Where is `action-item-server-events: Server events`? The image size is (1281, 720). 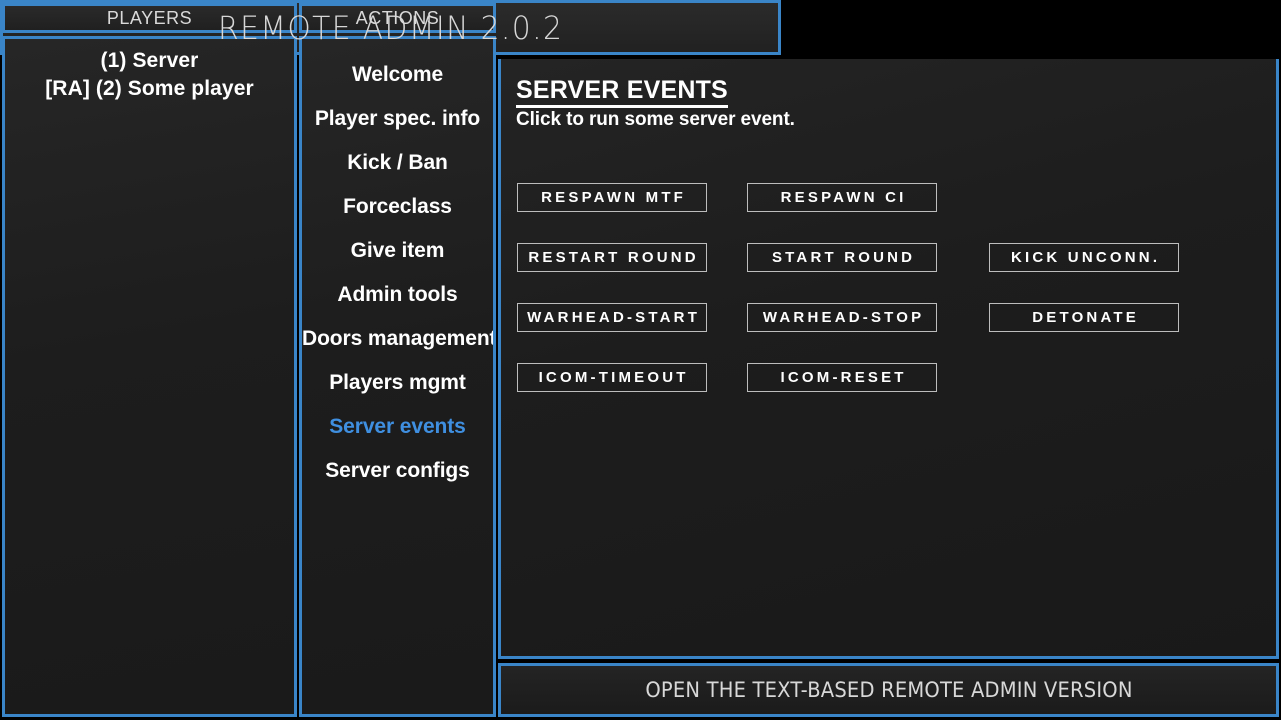
action-item-server-events: Server events is located at coordinates (397, 427).